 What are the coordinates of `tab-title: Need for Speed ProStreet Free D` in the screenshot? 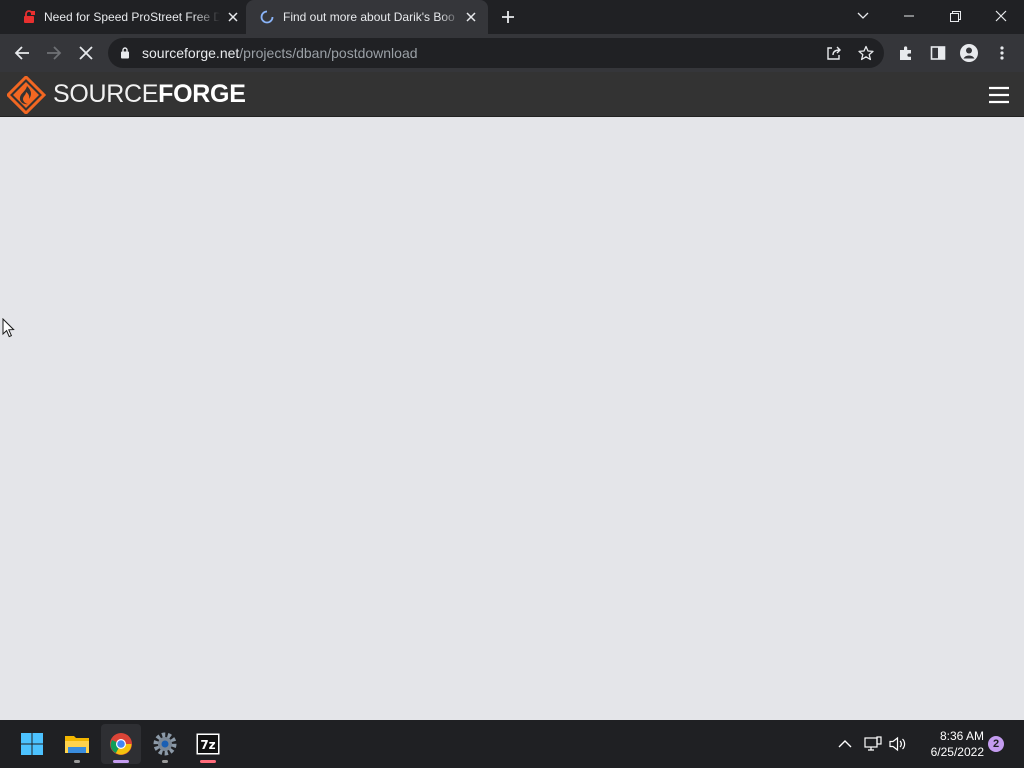 It's located at (132, 17).